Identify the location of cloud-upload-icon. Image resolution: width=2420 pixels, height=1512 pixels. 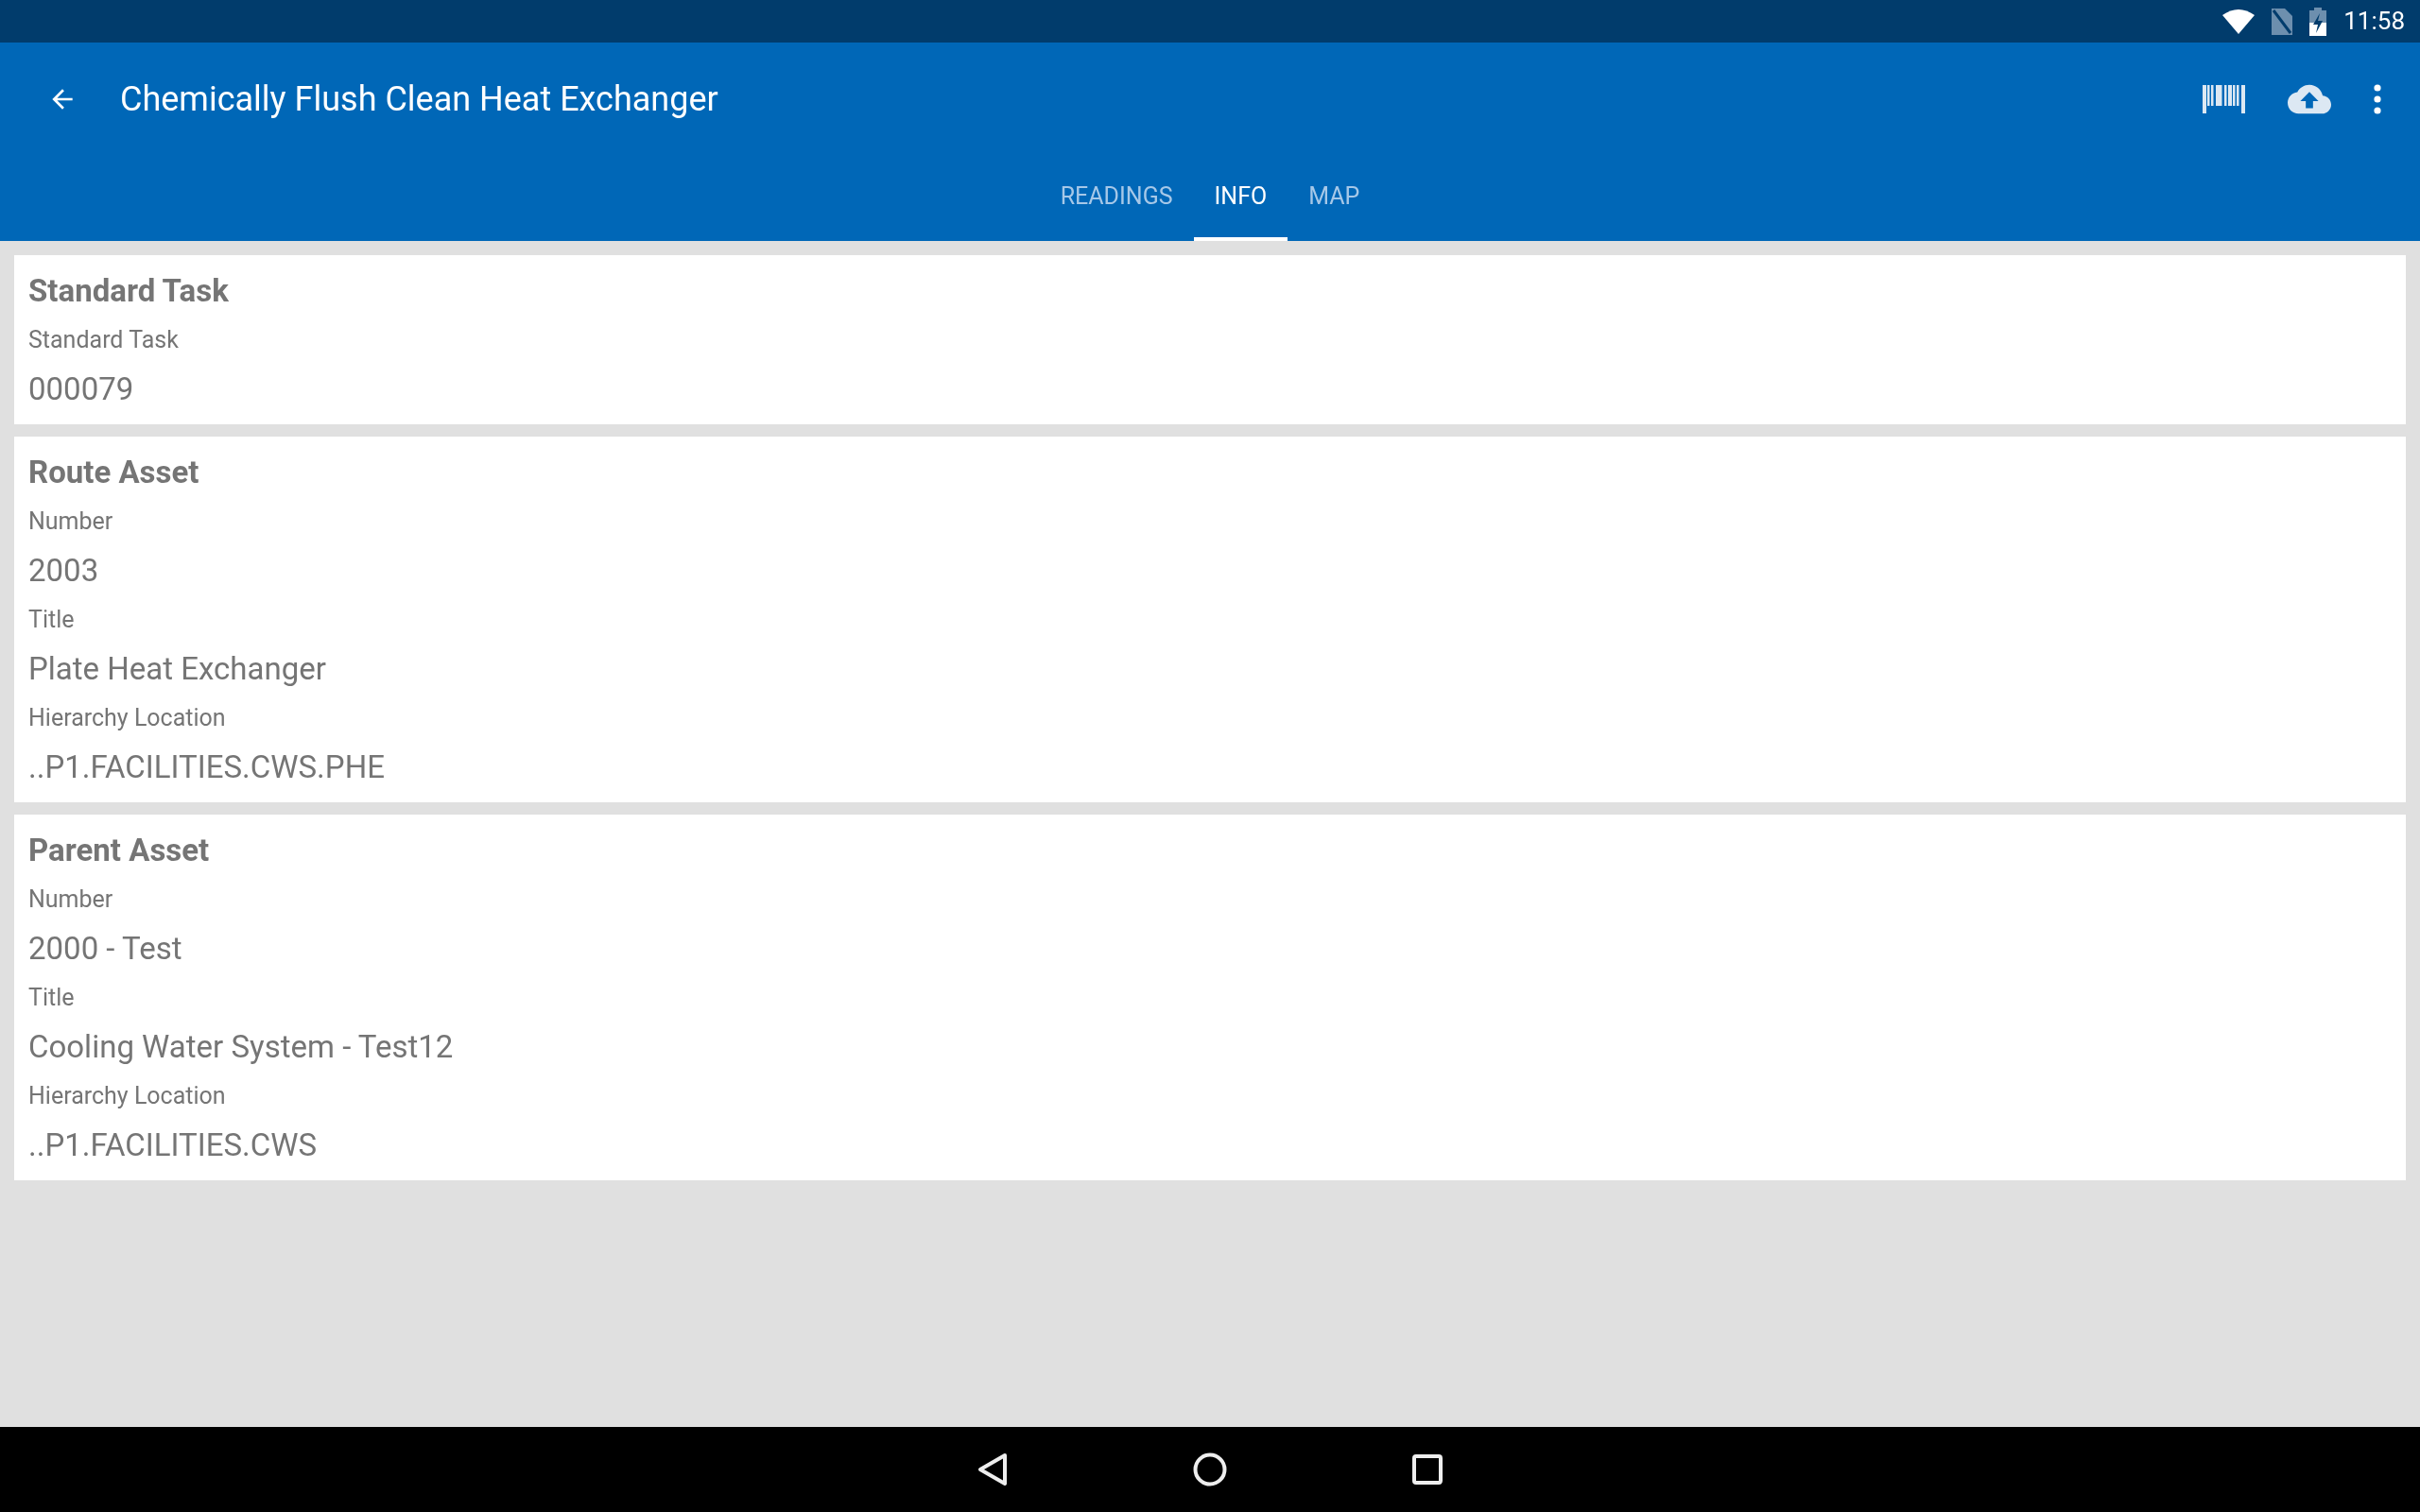
(2309, 99).